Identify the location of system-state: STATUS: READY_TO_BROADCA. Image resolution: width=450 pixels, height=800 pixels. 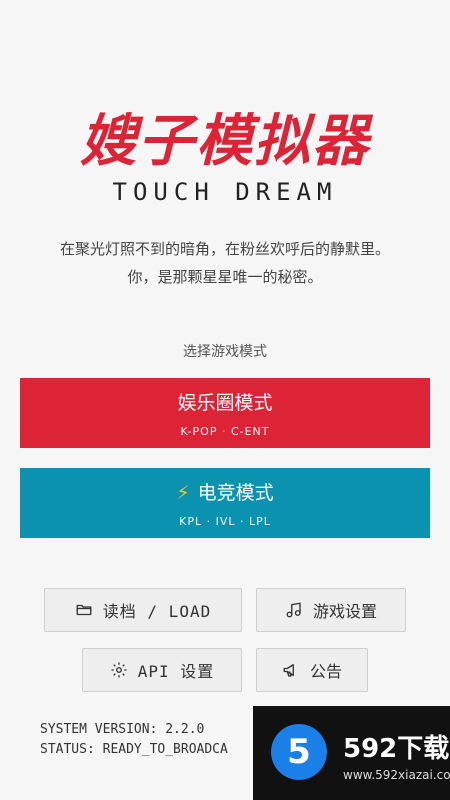
(134, 749).